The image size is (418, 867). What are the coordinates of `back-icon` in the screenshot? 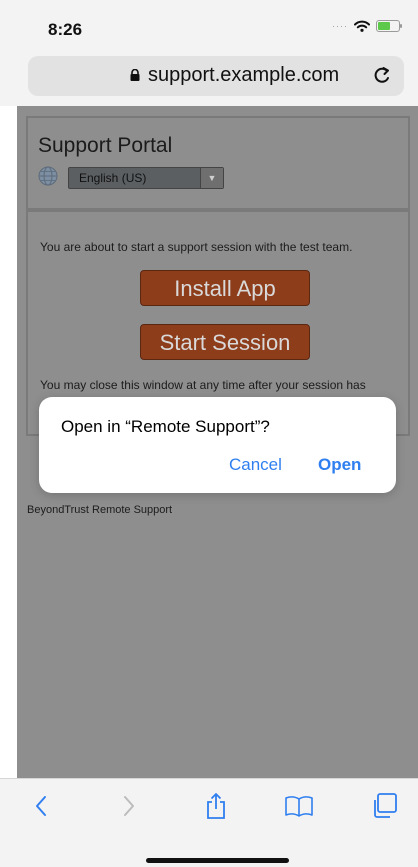 It's located at (41, 806).